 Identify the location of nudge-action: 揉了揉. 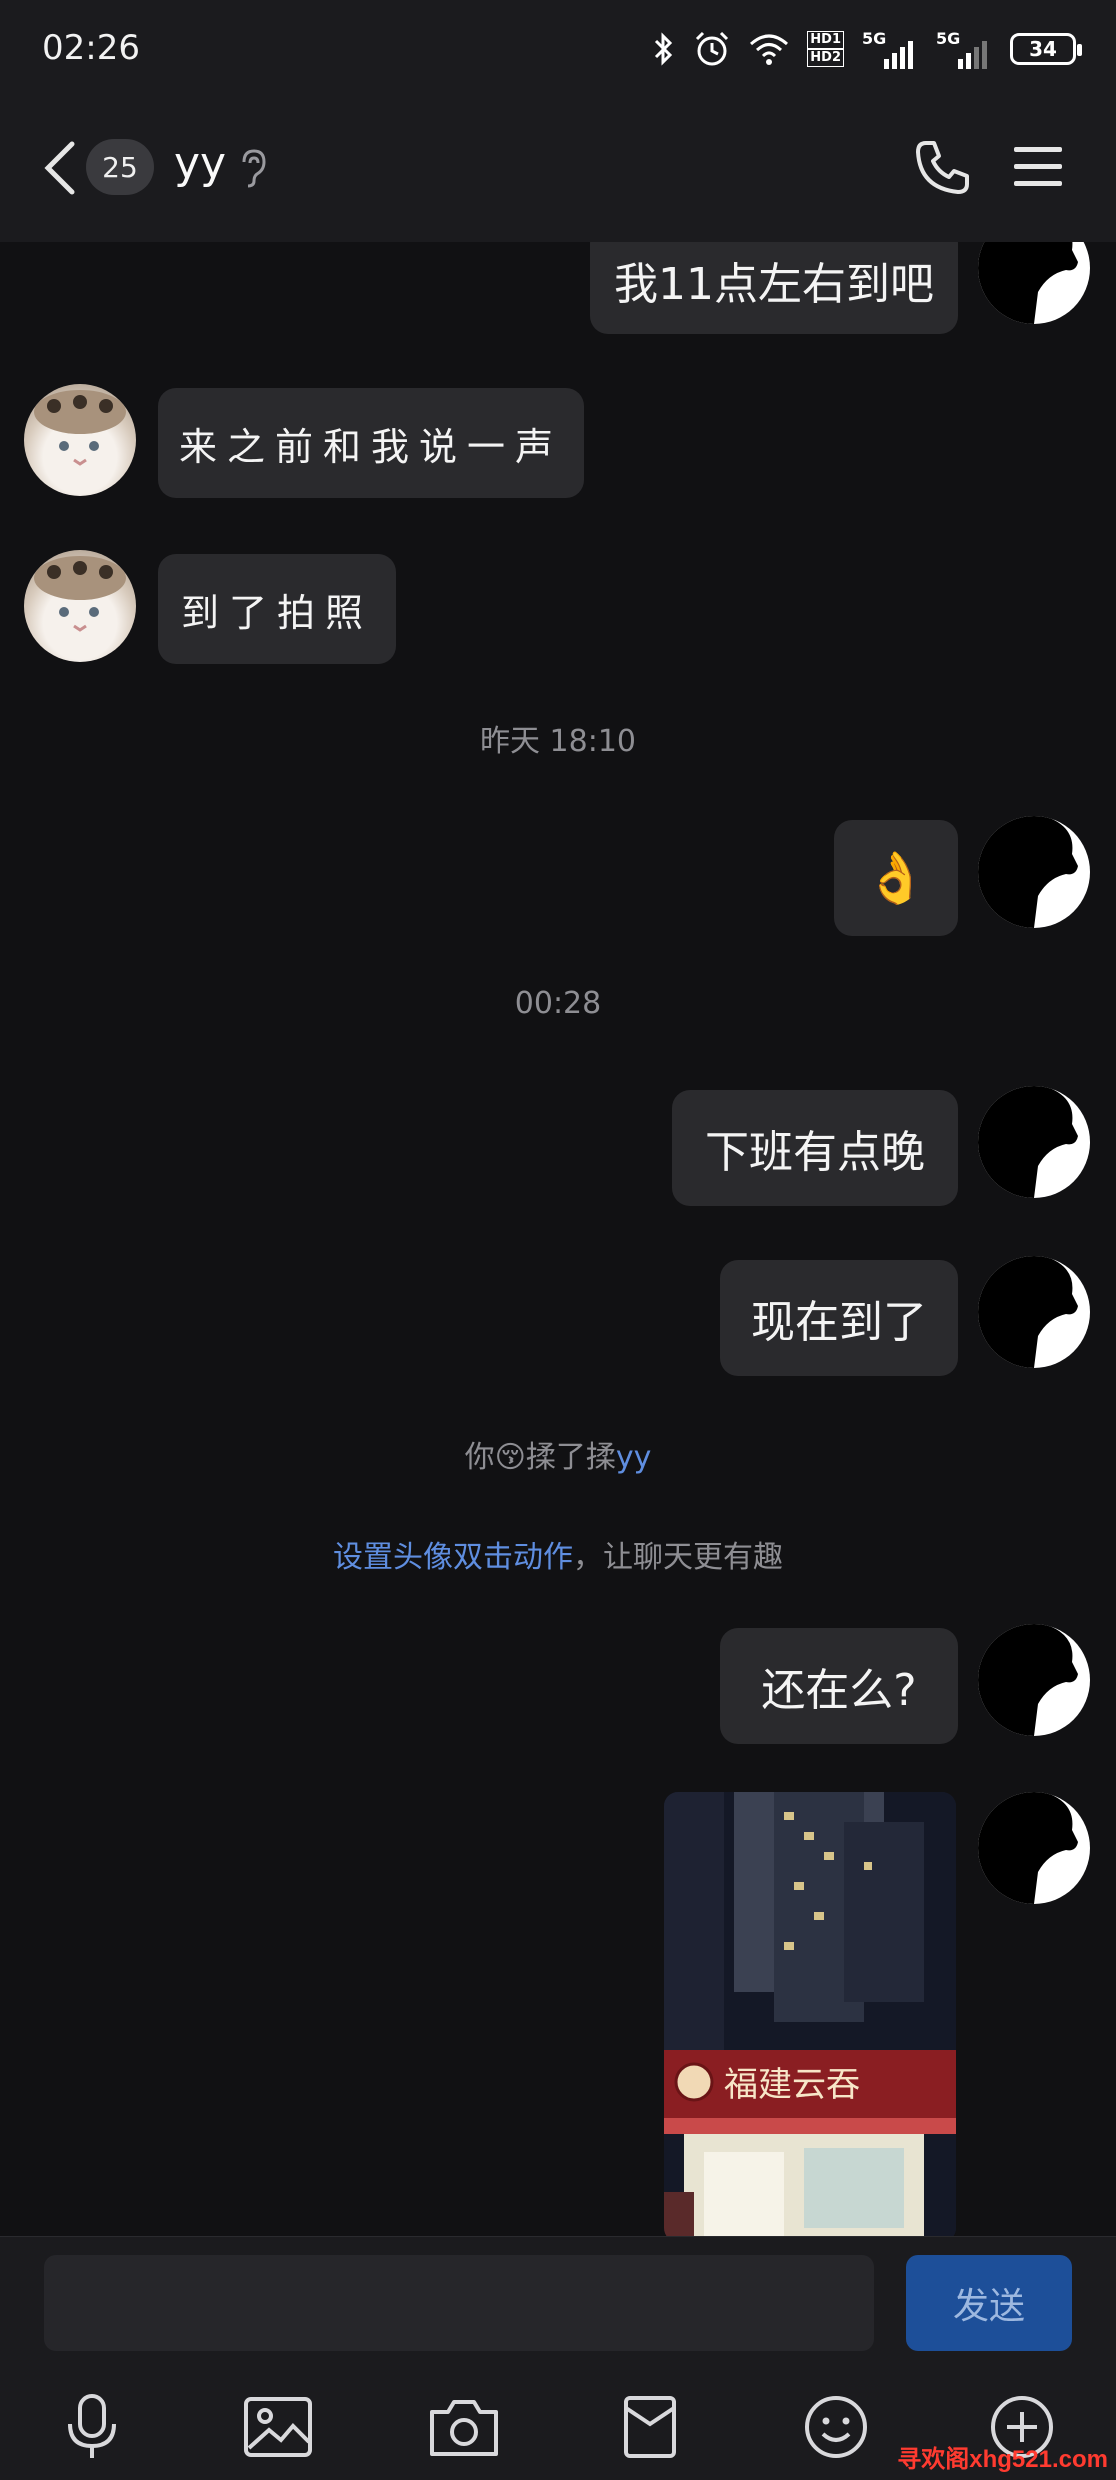
(570, 1457).